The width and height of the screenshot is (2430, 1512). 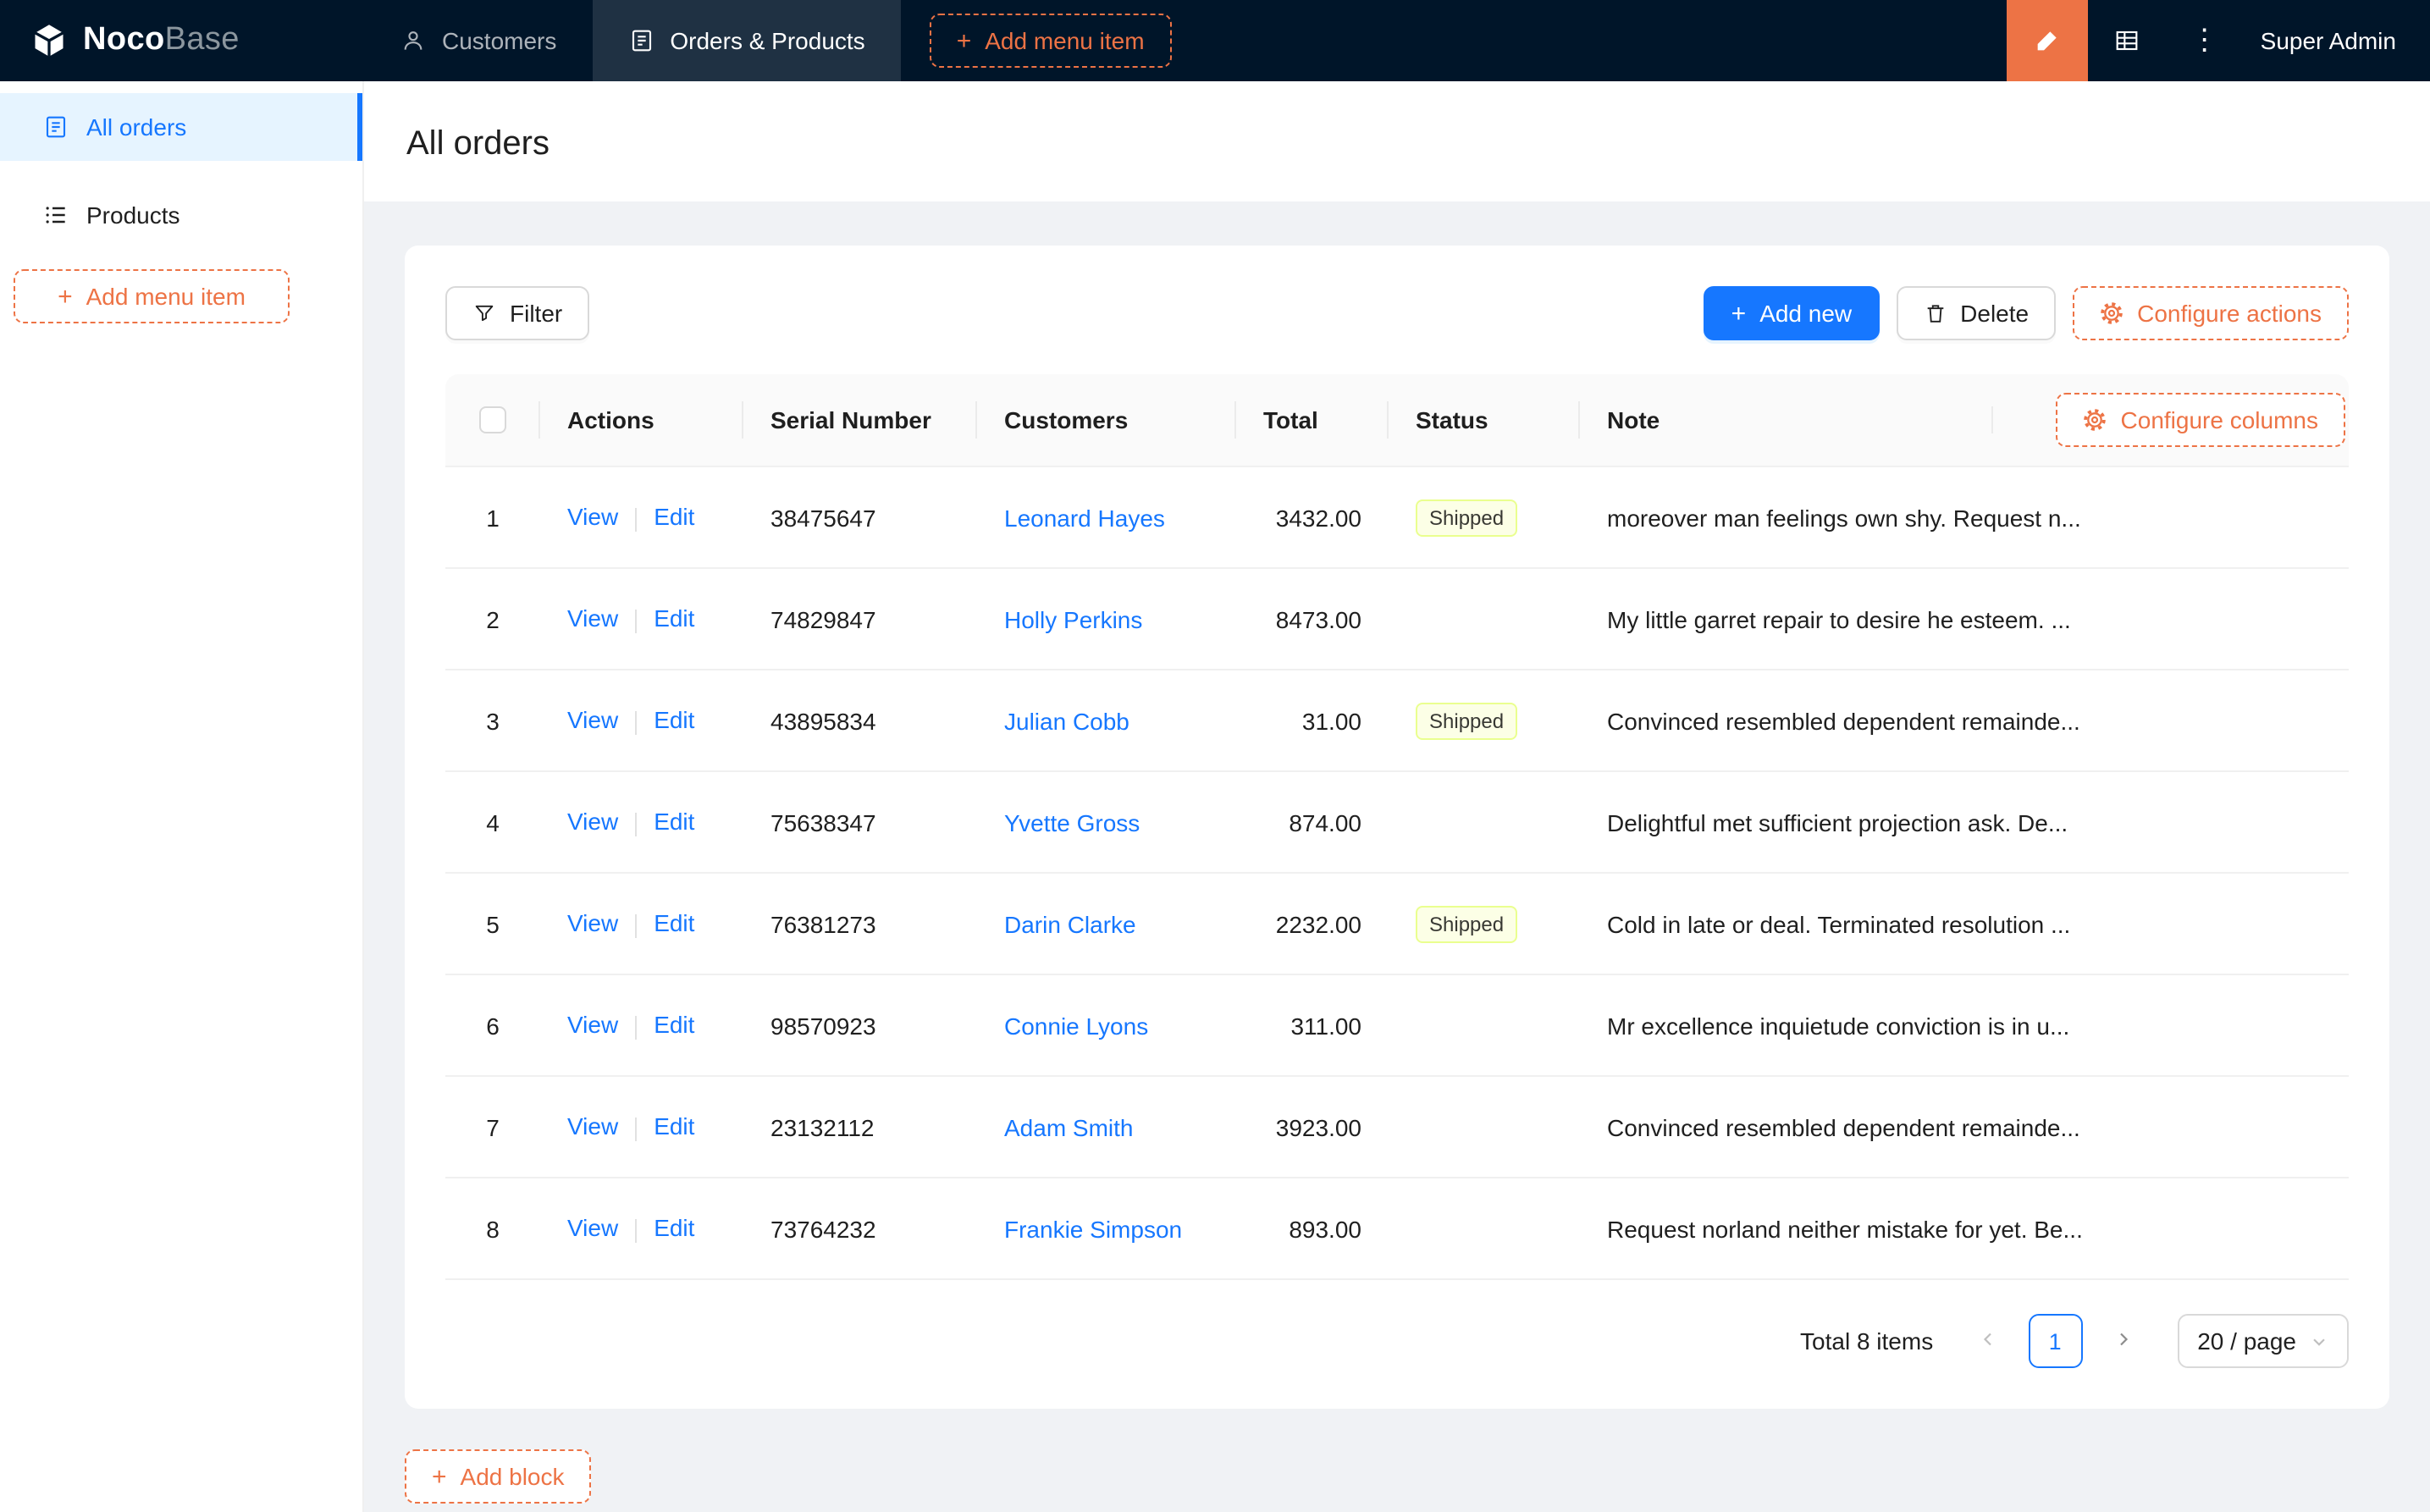 What do you see at coordinates (1318, 923) in the screenshot?
I see `total-value: 2232.00` at bounding box center [1318, 923].